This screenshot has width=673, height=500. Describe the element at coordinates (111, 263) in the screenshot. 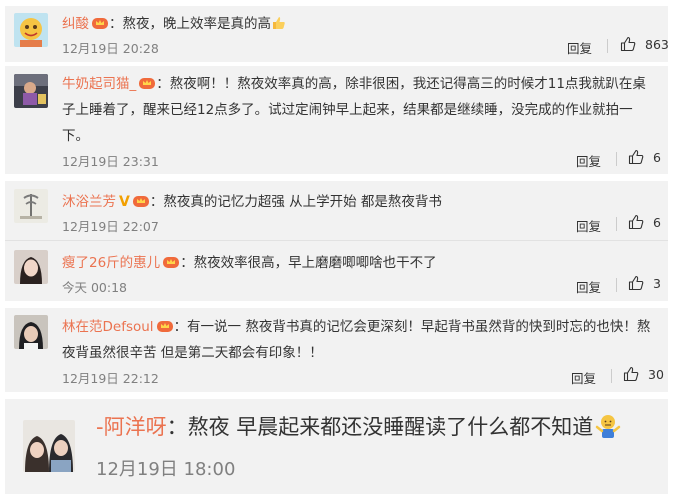

I see `username-link: 瘦了26斤的惠儿` at that location.